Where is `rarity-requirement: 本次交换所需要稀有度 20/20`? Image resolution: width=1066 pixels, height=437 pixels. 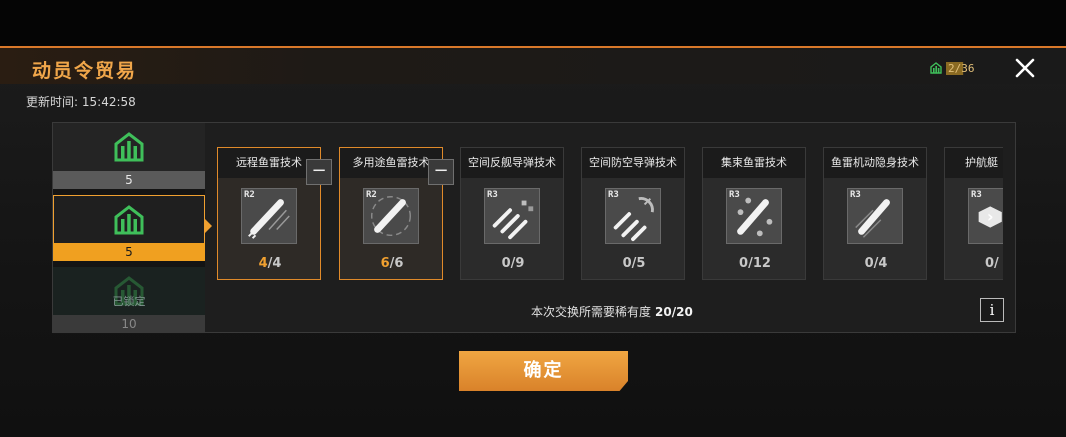
rarity-requirement: 本次交换所需要稀有度 20/20 is located at coordinates (612, 311).